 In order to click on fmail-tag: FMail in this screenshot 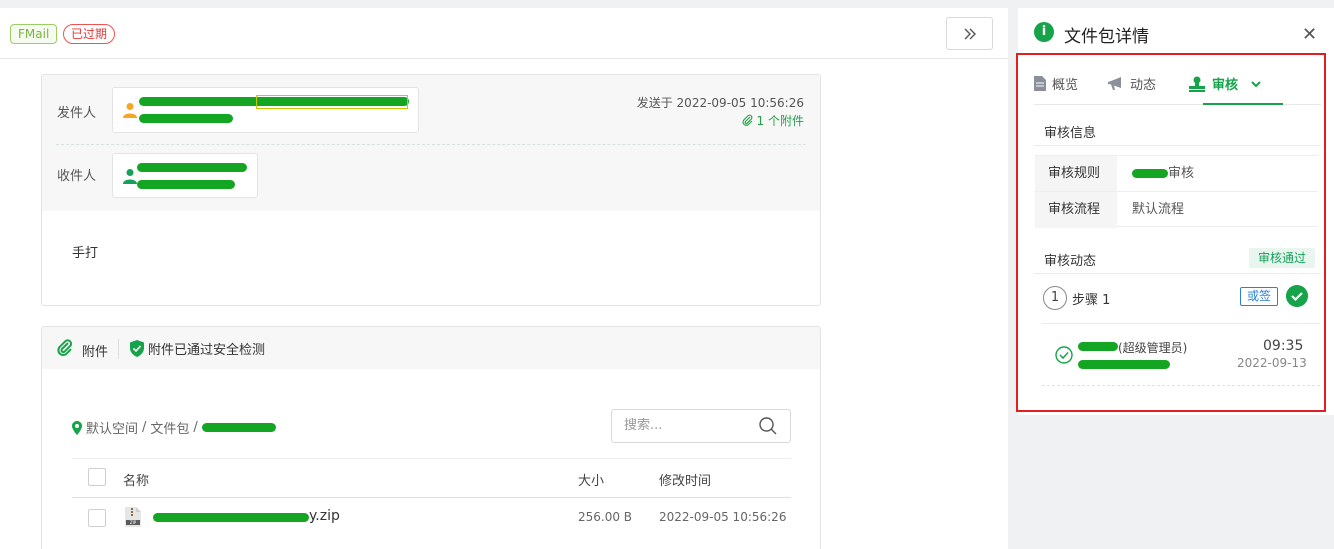, I will do `click(34, 34)`.